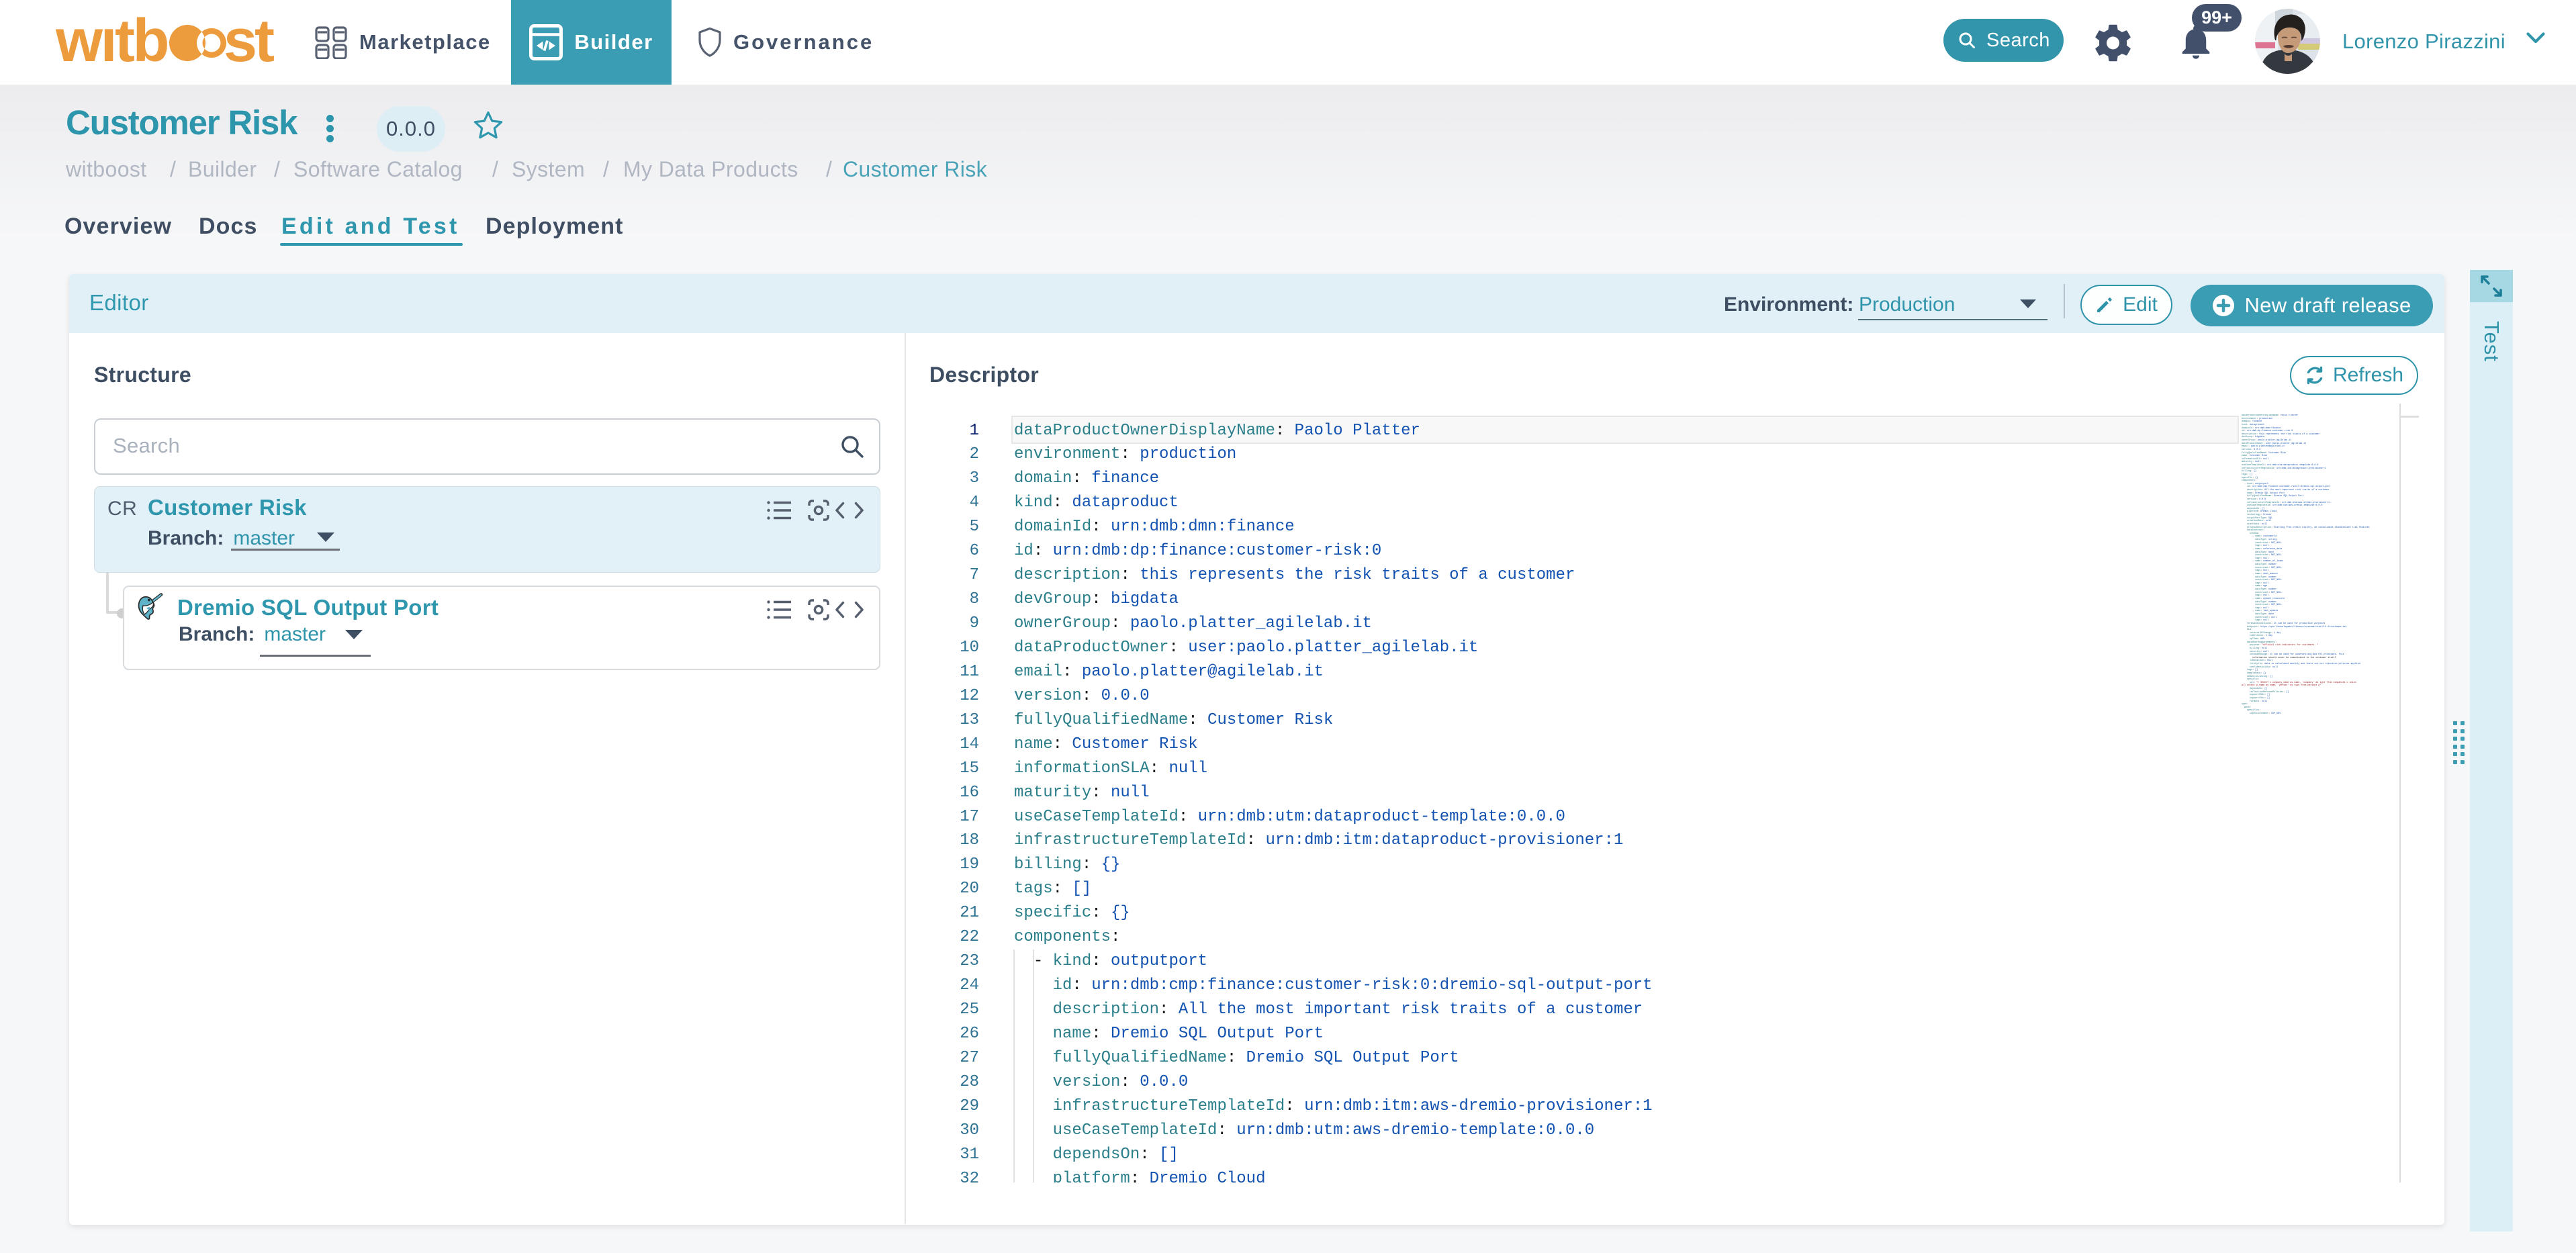 This screenshot has height=1253, width=2576. I want to click on svg-text: wıtb, so click(111, 40).